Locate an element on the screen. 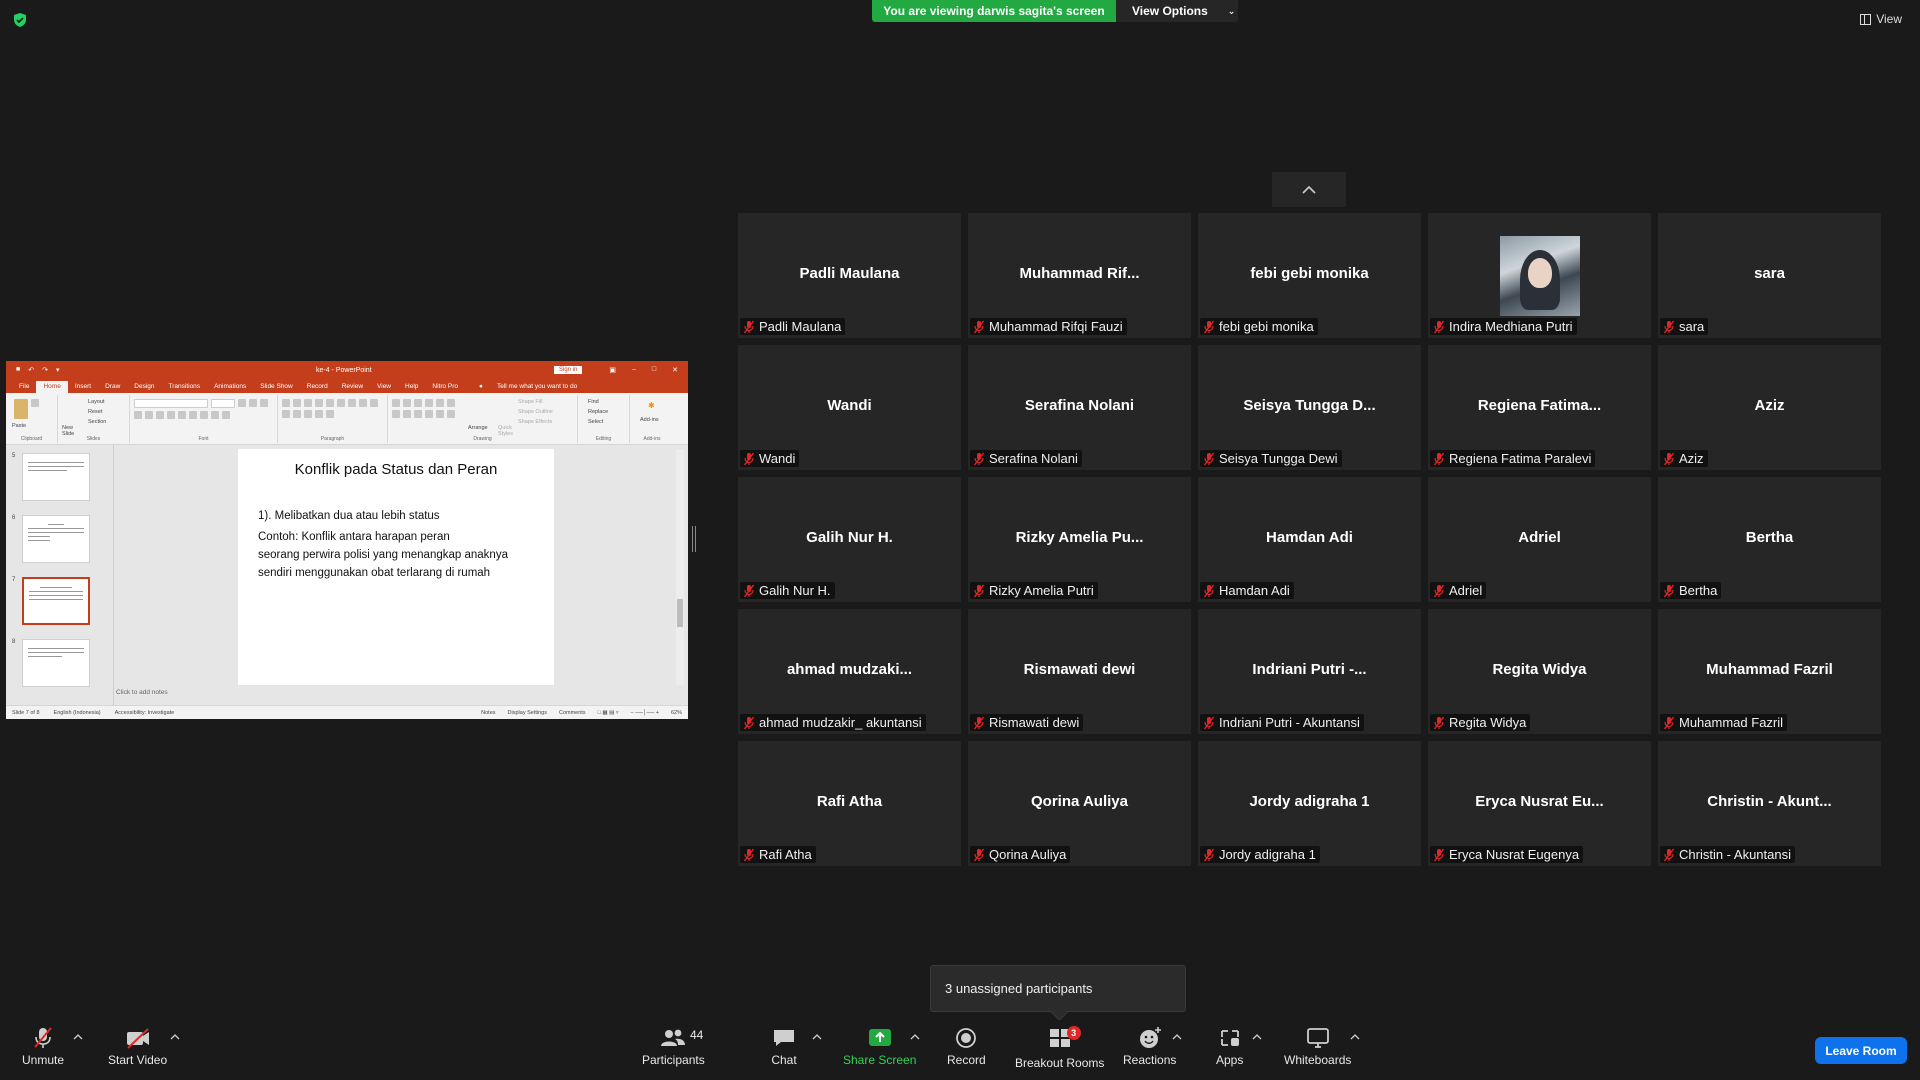  participant-tile: Muhammad Fazril Muhammad Fazril is located at coordinates (1769, 671).